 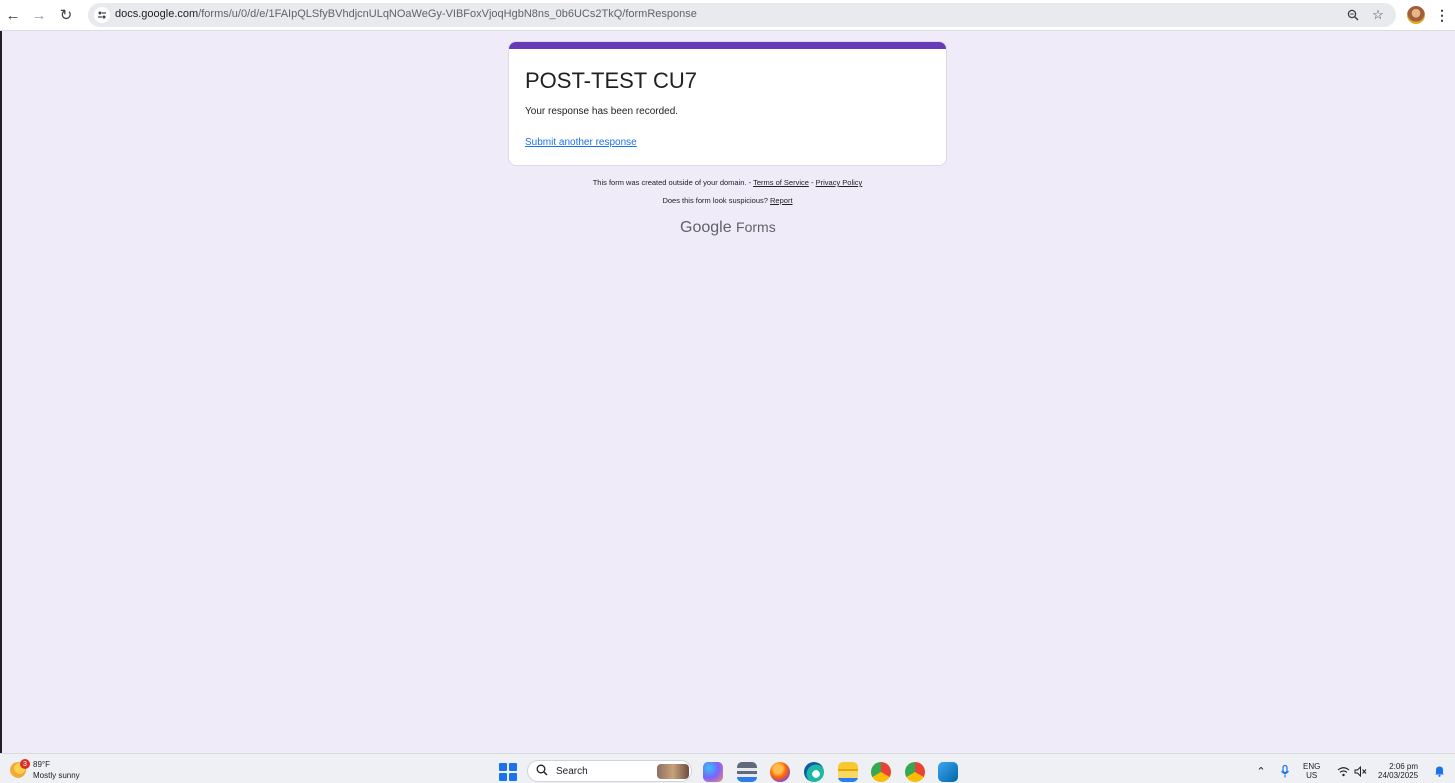 What do you see at coordinates (915, 772) in the screenshot?
I see `chrome-profile-icon` at bounding box center [915, 772].